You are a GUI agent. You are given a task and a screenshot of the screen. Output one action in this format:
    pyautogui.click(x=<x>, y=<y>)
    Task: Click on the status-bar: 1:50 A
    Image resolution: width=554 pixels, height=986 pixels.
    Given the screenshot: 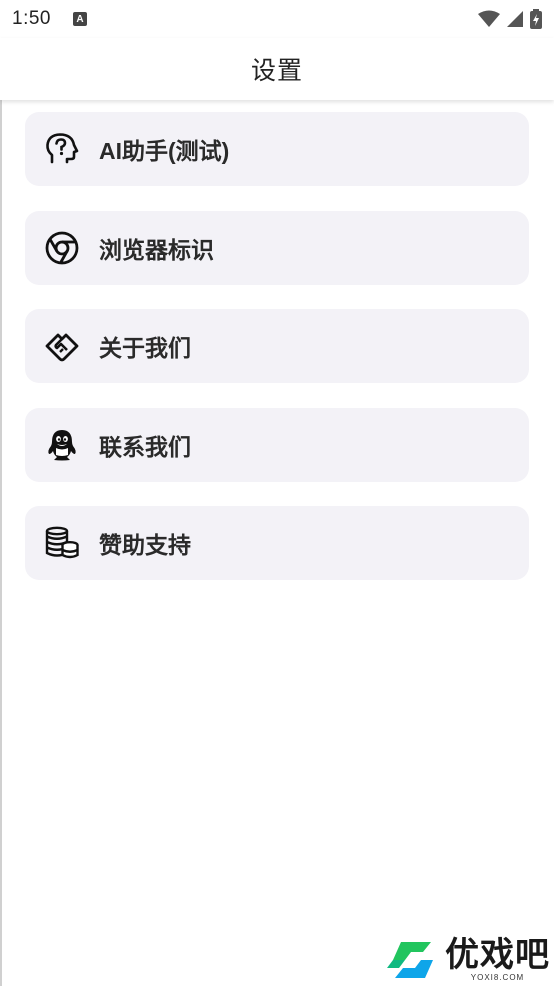 What is the action you would take?
    pyautogui.click(x=277, y=19)
    